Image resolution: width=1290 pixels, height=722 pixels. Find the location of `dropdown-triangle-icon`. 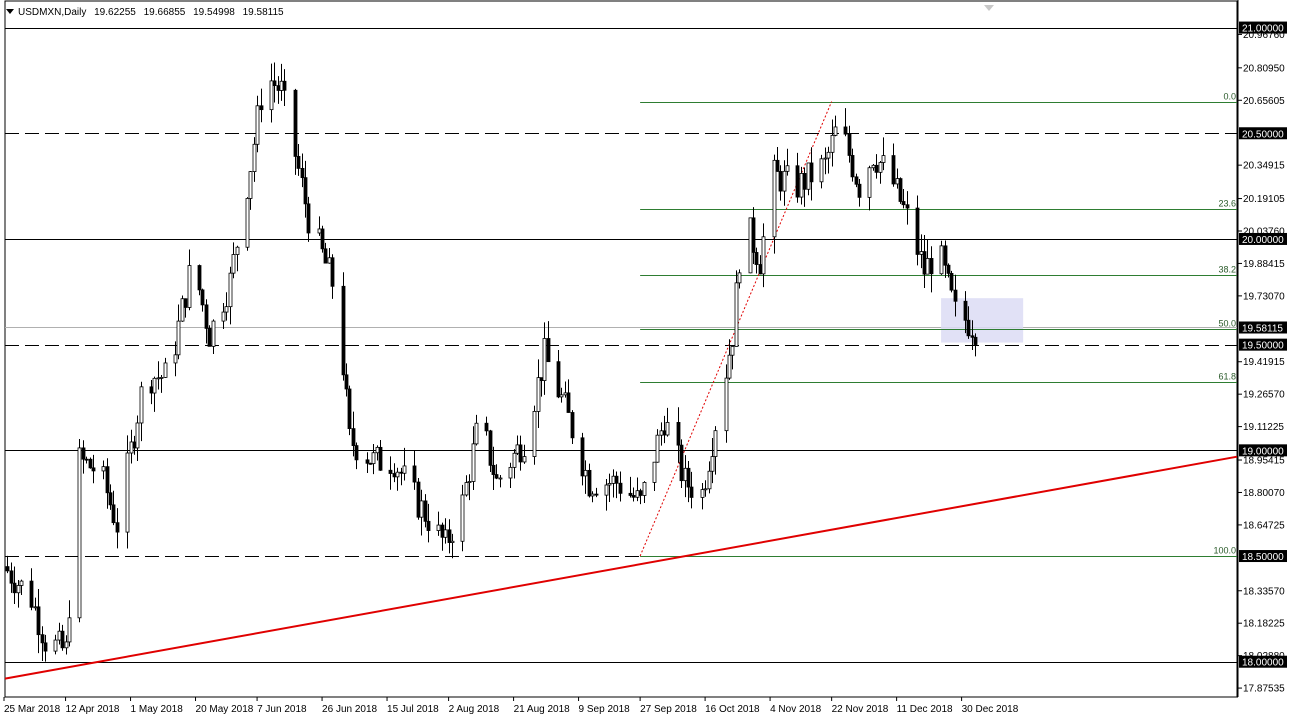

dropdown-triangle-icon is located at coordinates (10, 11).